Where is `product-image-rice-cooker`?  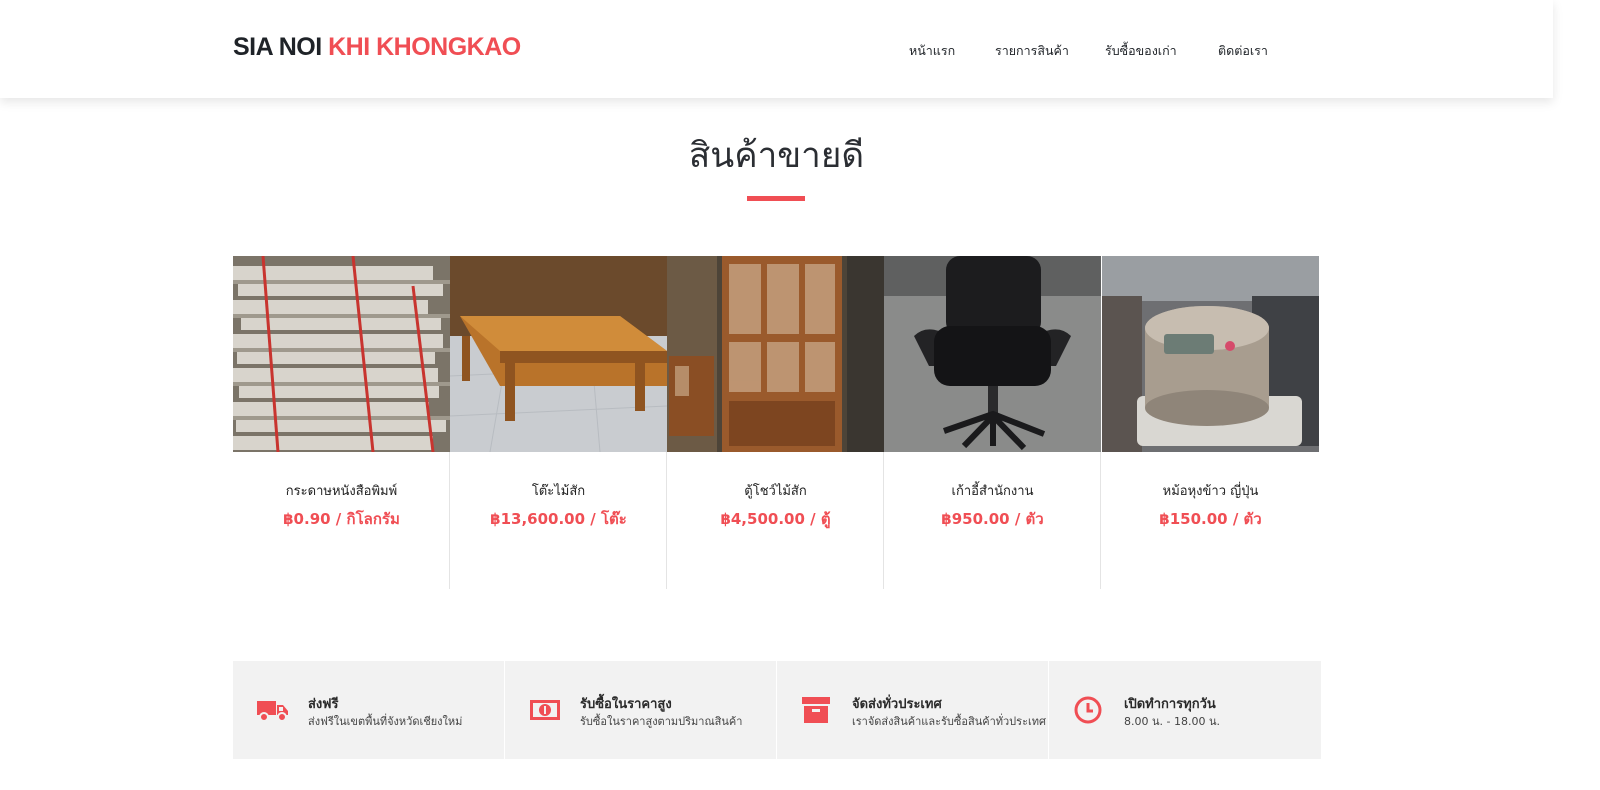 product-image-rice-cooker is located at coordinates (1210, 354).